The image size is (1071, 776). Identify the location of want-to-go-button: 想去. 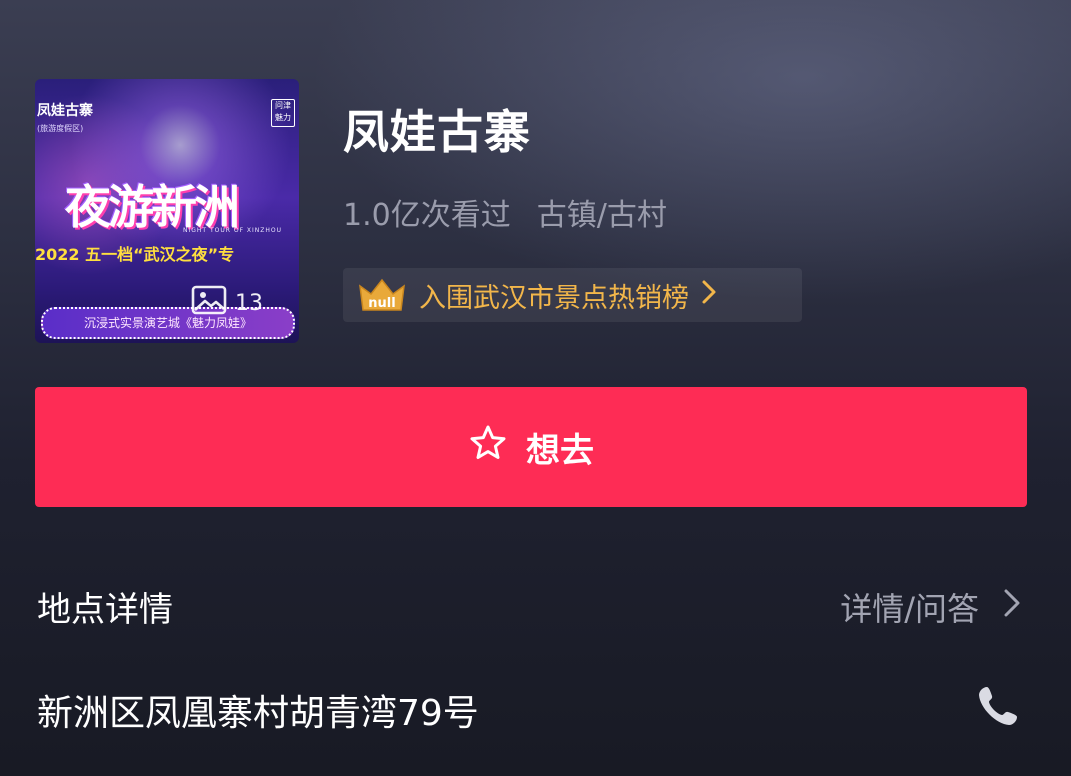
(531, 447).